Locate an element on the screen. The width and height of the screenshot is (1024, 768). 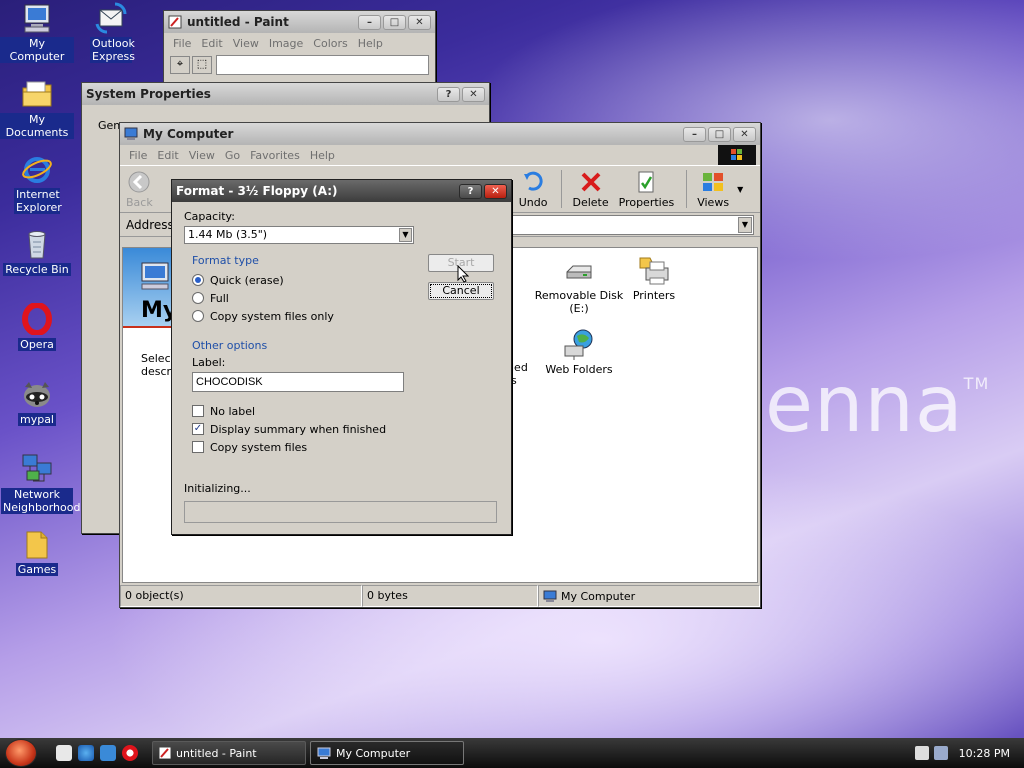
desktop-icon-label: Network Neighborhood is located at coordinates (41, 501).